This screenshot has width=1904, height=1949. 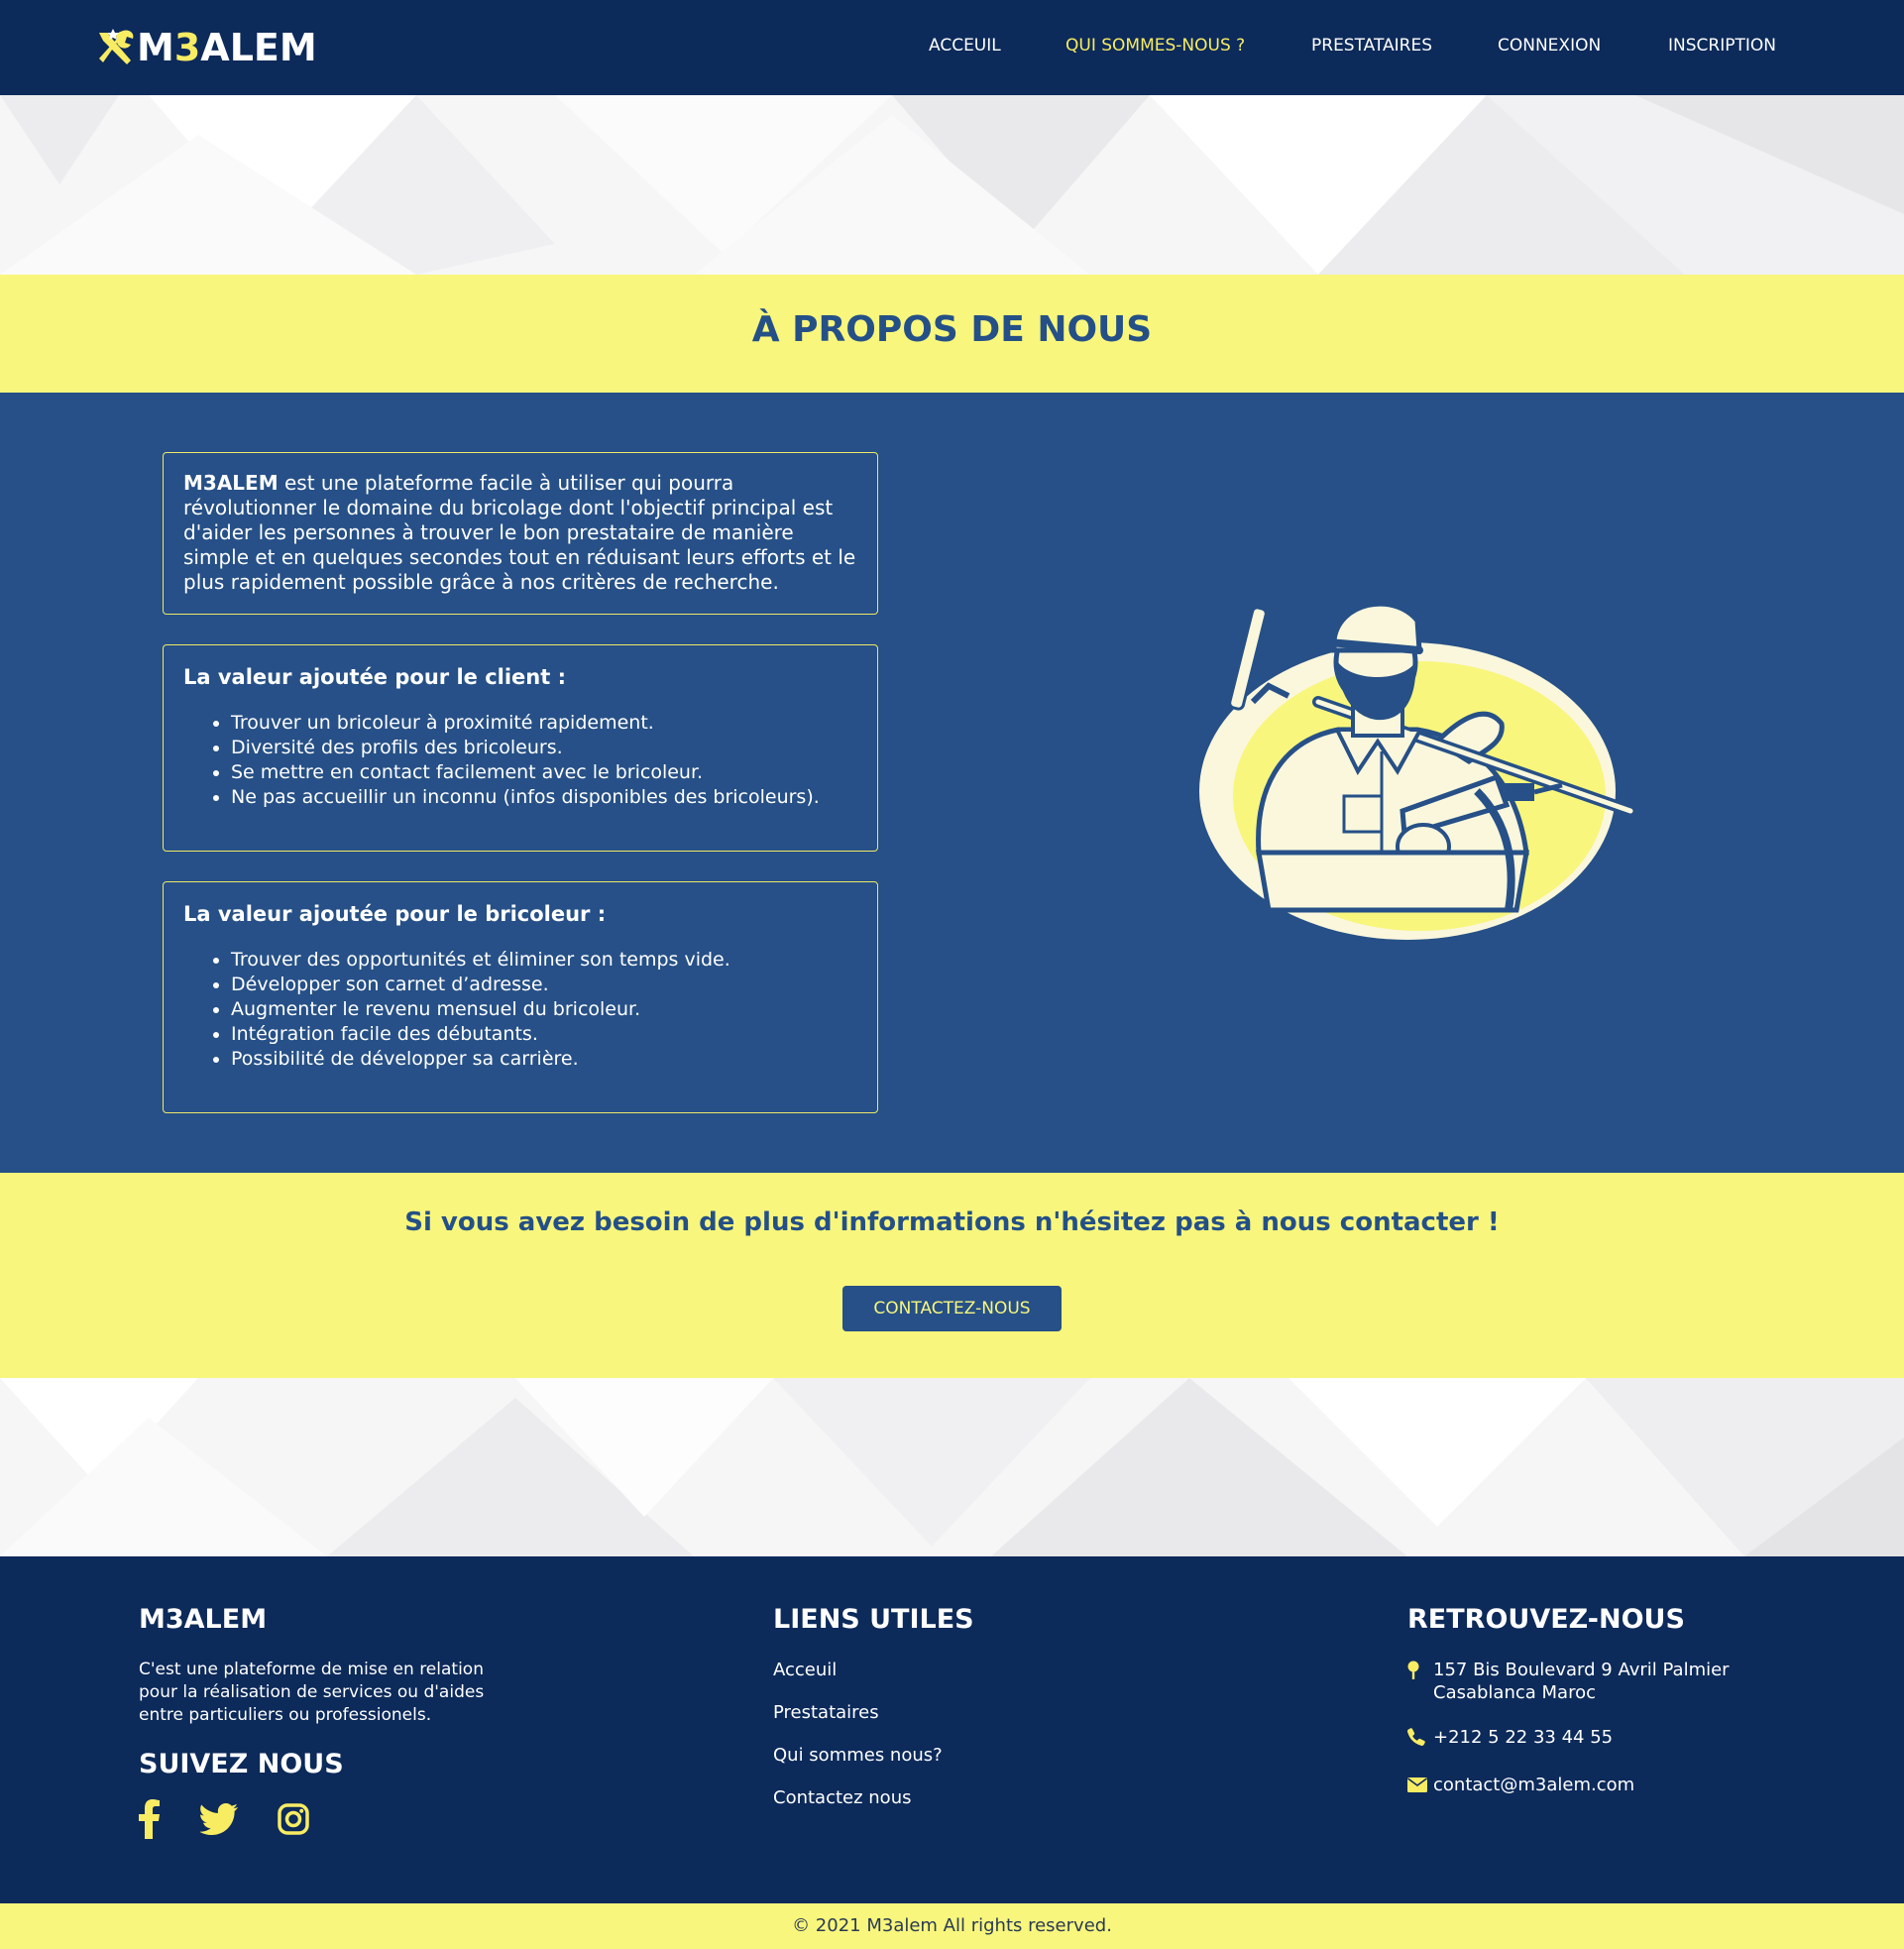 I want to click on decorative-pattern-top, so click(x=952, y=185).